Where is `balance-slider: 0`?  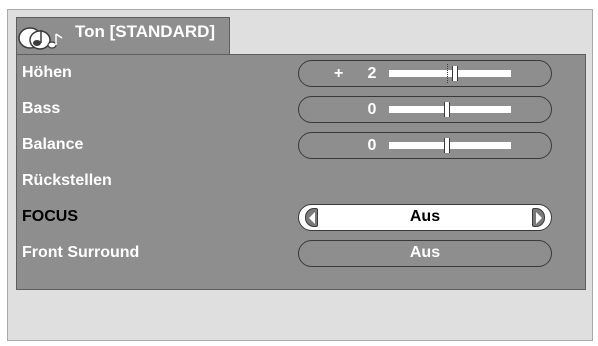 balance-slider: 0 is located at coordinates (425, 145).